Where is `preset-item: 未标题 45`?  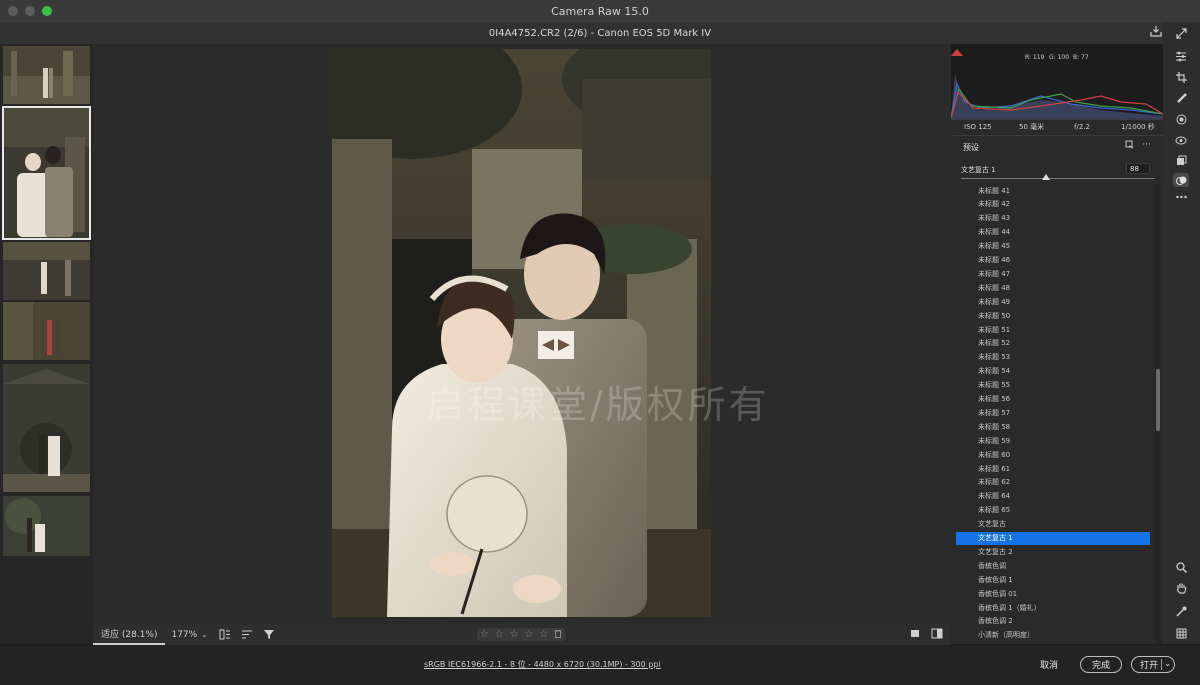
preset-item: 未标题 45 is located at coordinates (1053, 246).